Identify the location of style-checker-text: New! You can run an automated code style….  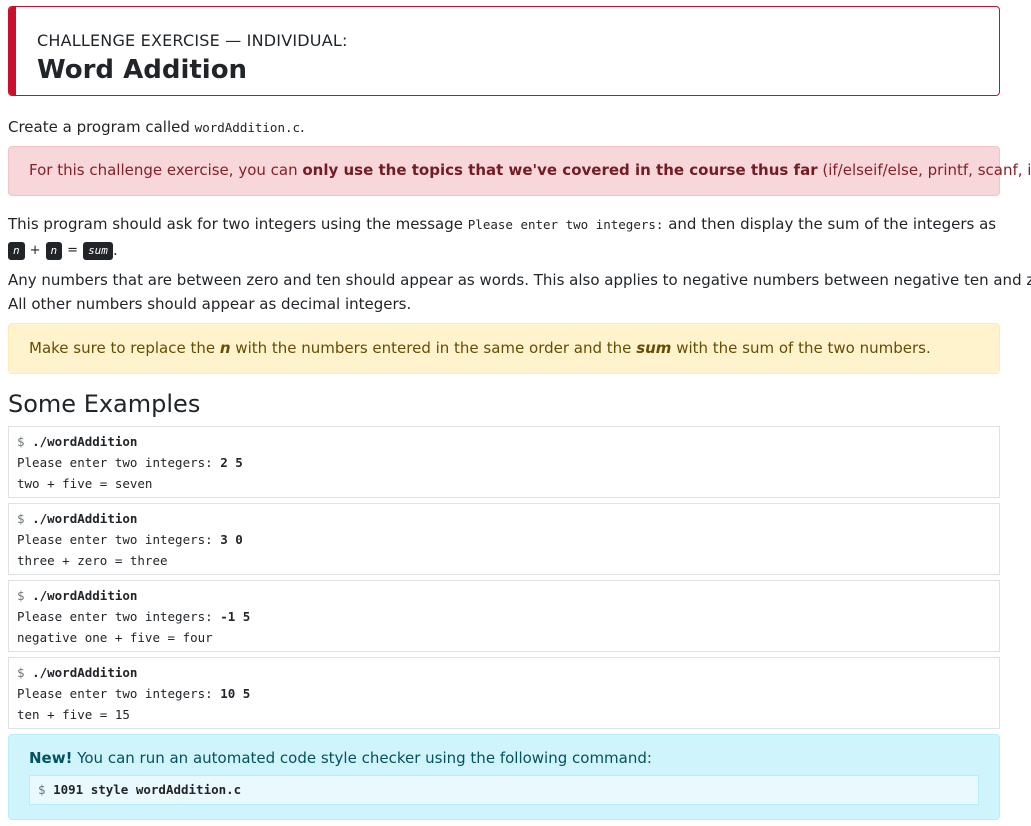
(504, 758).